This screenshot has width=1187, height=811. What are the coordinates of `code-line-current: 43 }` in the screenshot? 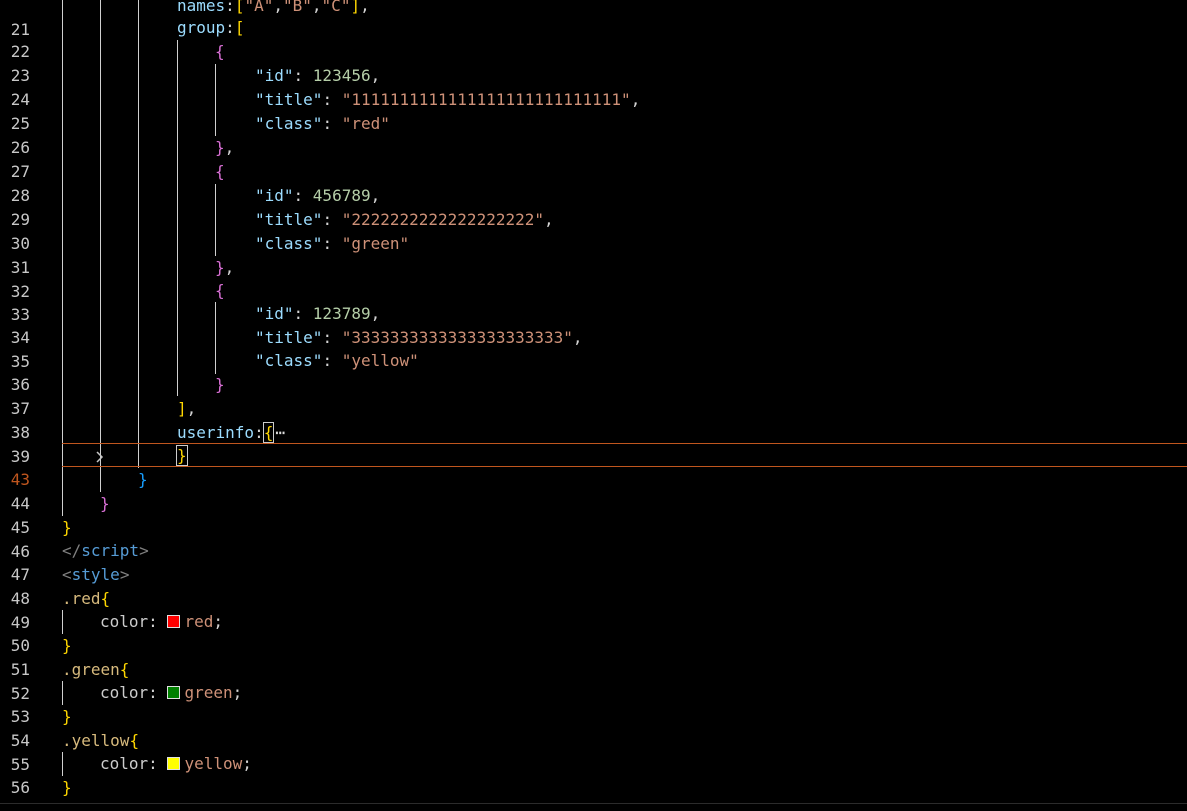 It's located at (593, 466).